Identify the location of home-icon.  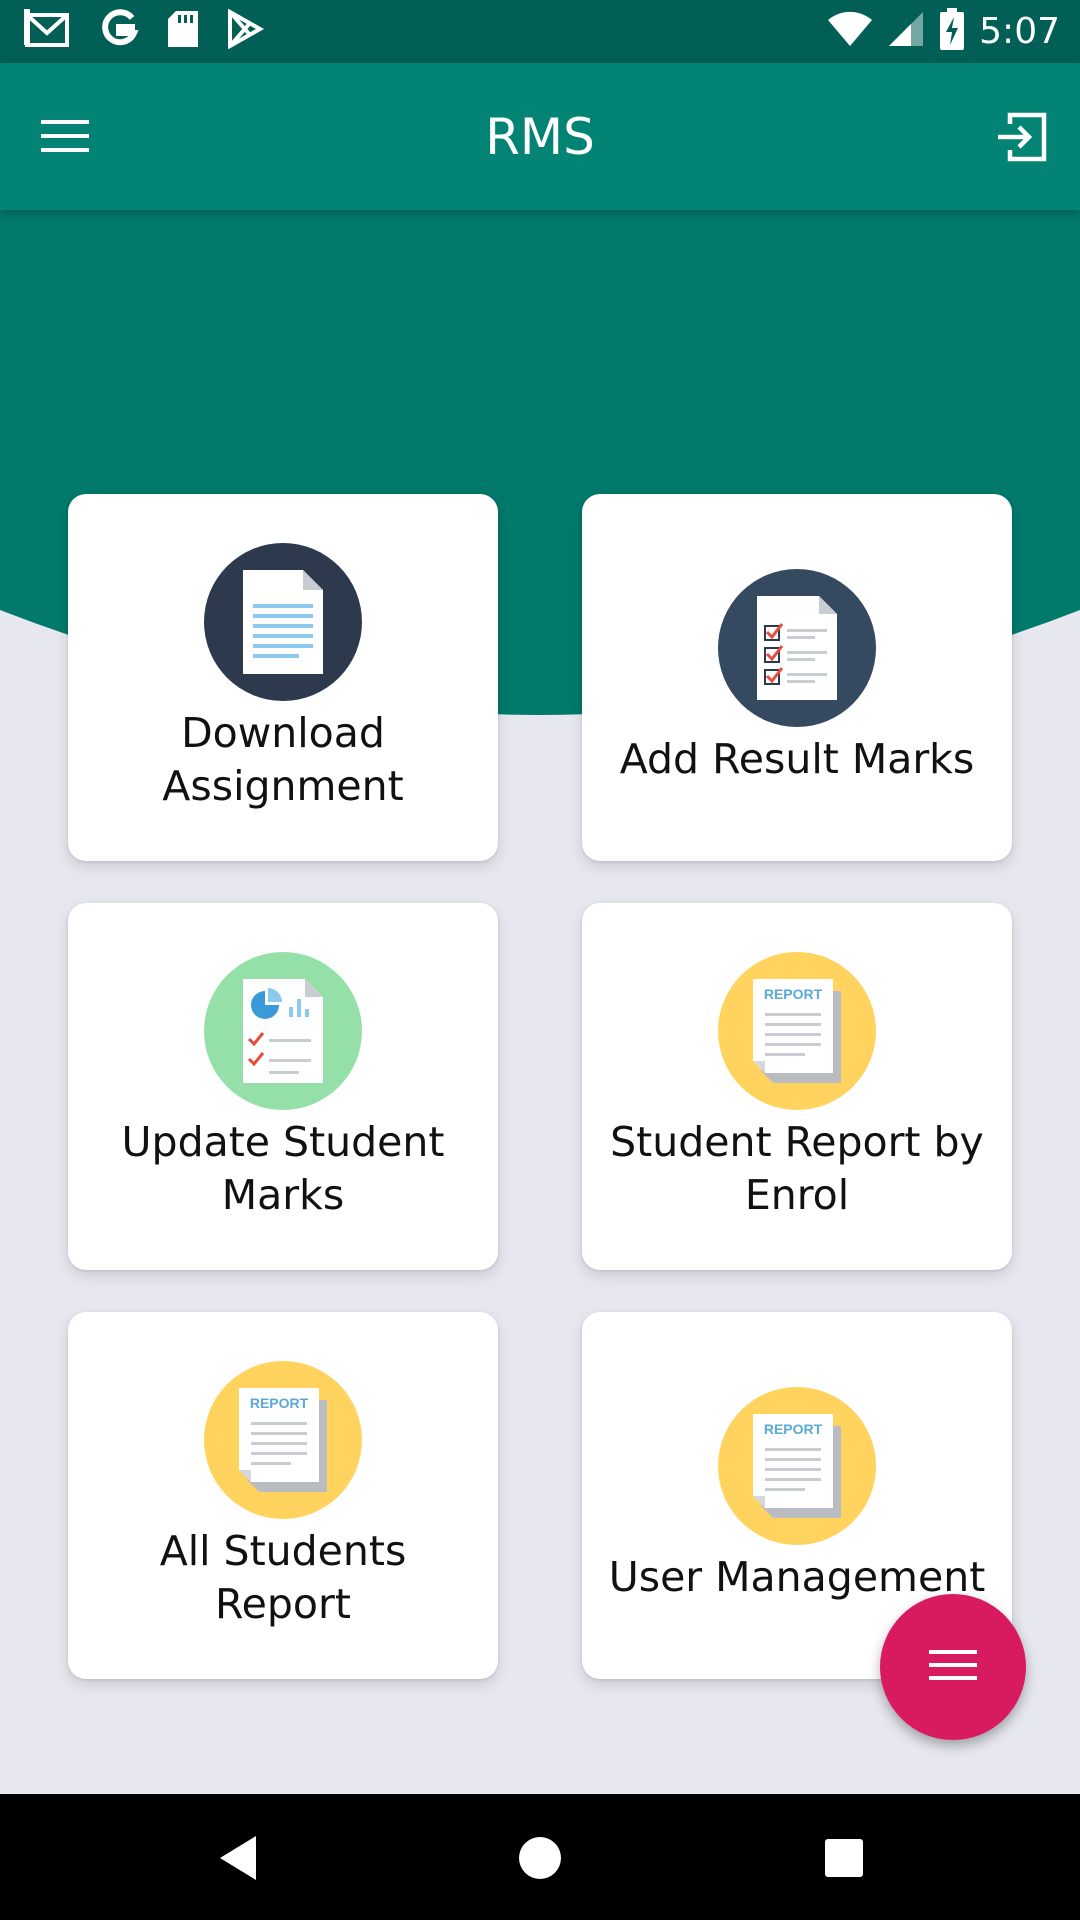
(540, 1858).